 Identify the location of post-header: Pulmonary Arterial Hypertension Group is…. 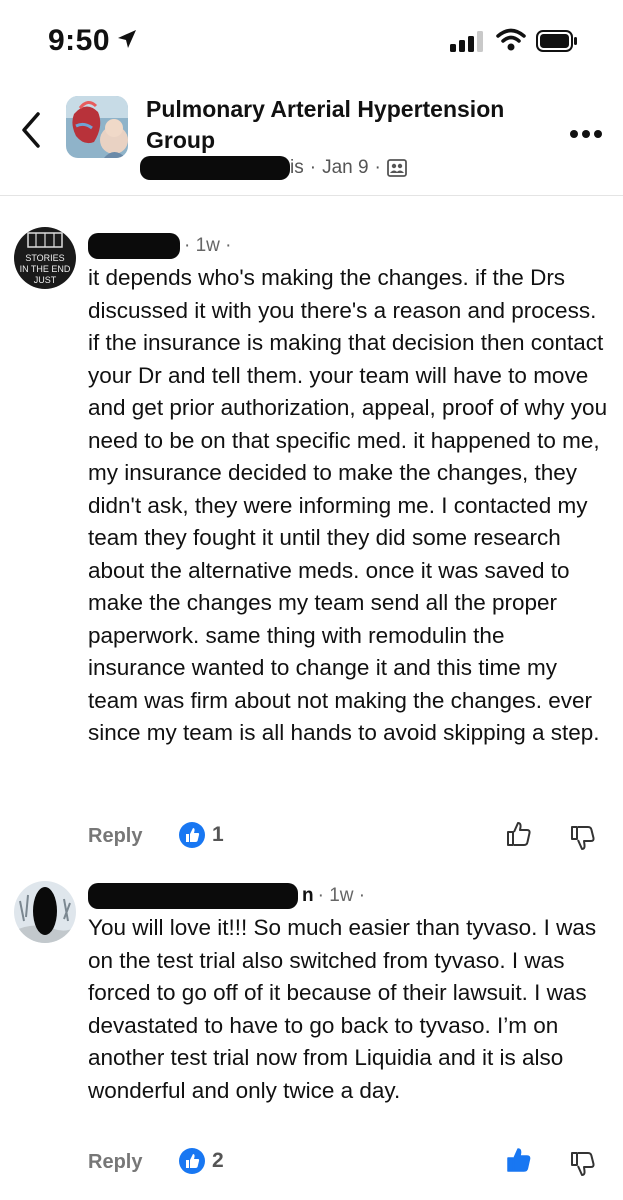
(311, 140).